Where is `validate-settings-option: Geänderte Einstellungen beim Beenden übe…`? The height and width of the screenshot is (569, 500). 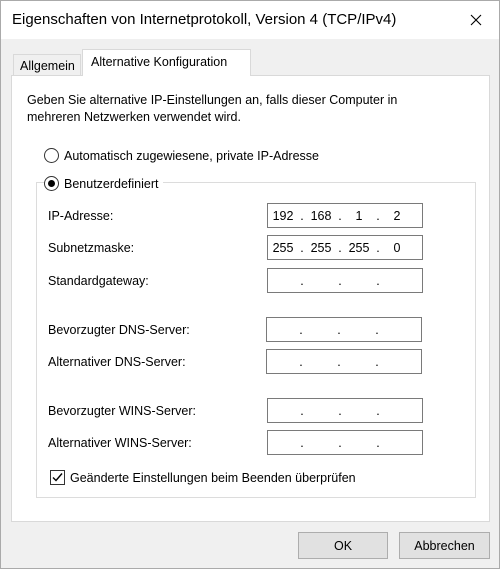 validate-settings-option: Geänderte Einstellungen beim Beenden übe… is located at coordinates (203, 477).